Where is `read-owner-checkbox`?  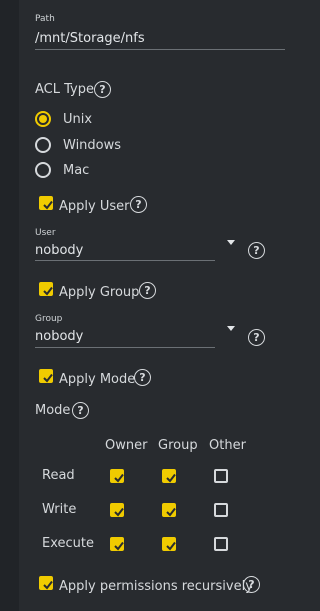 read-owner-checkbox is located at coordinates (117, 476).